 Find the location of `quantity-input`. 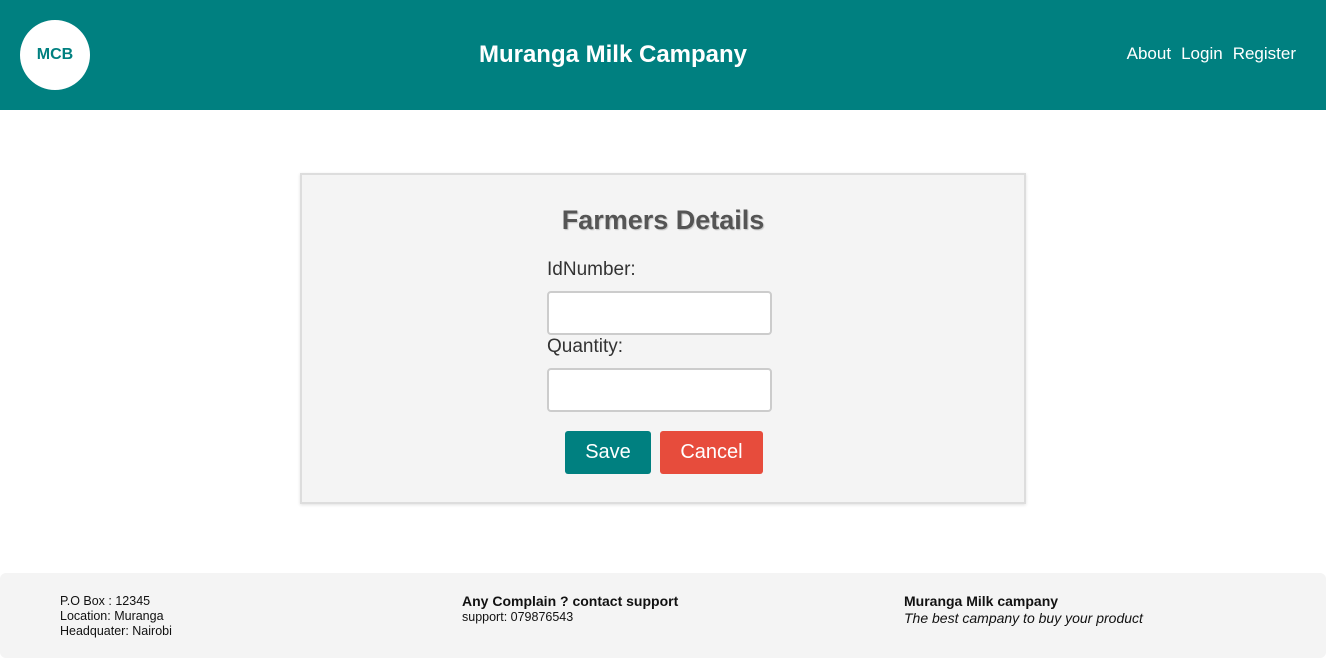

quantity-input is located at coordinates (659, 390).